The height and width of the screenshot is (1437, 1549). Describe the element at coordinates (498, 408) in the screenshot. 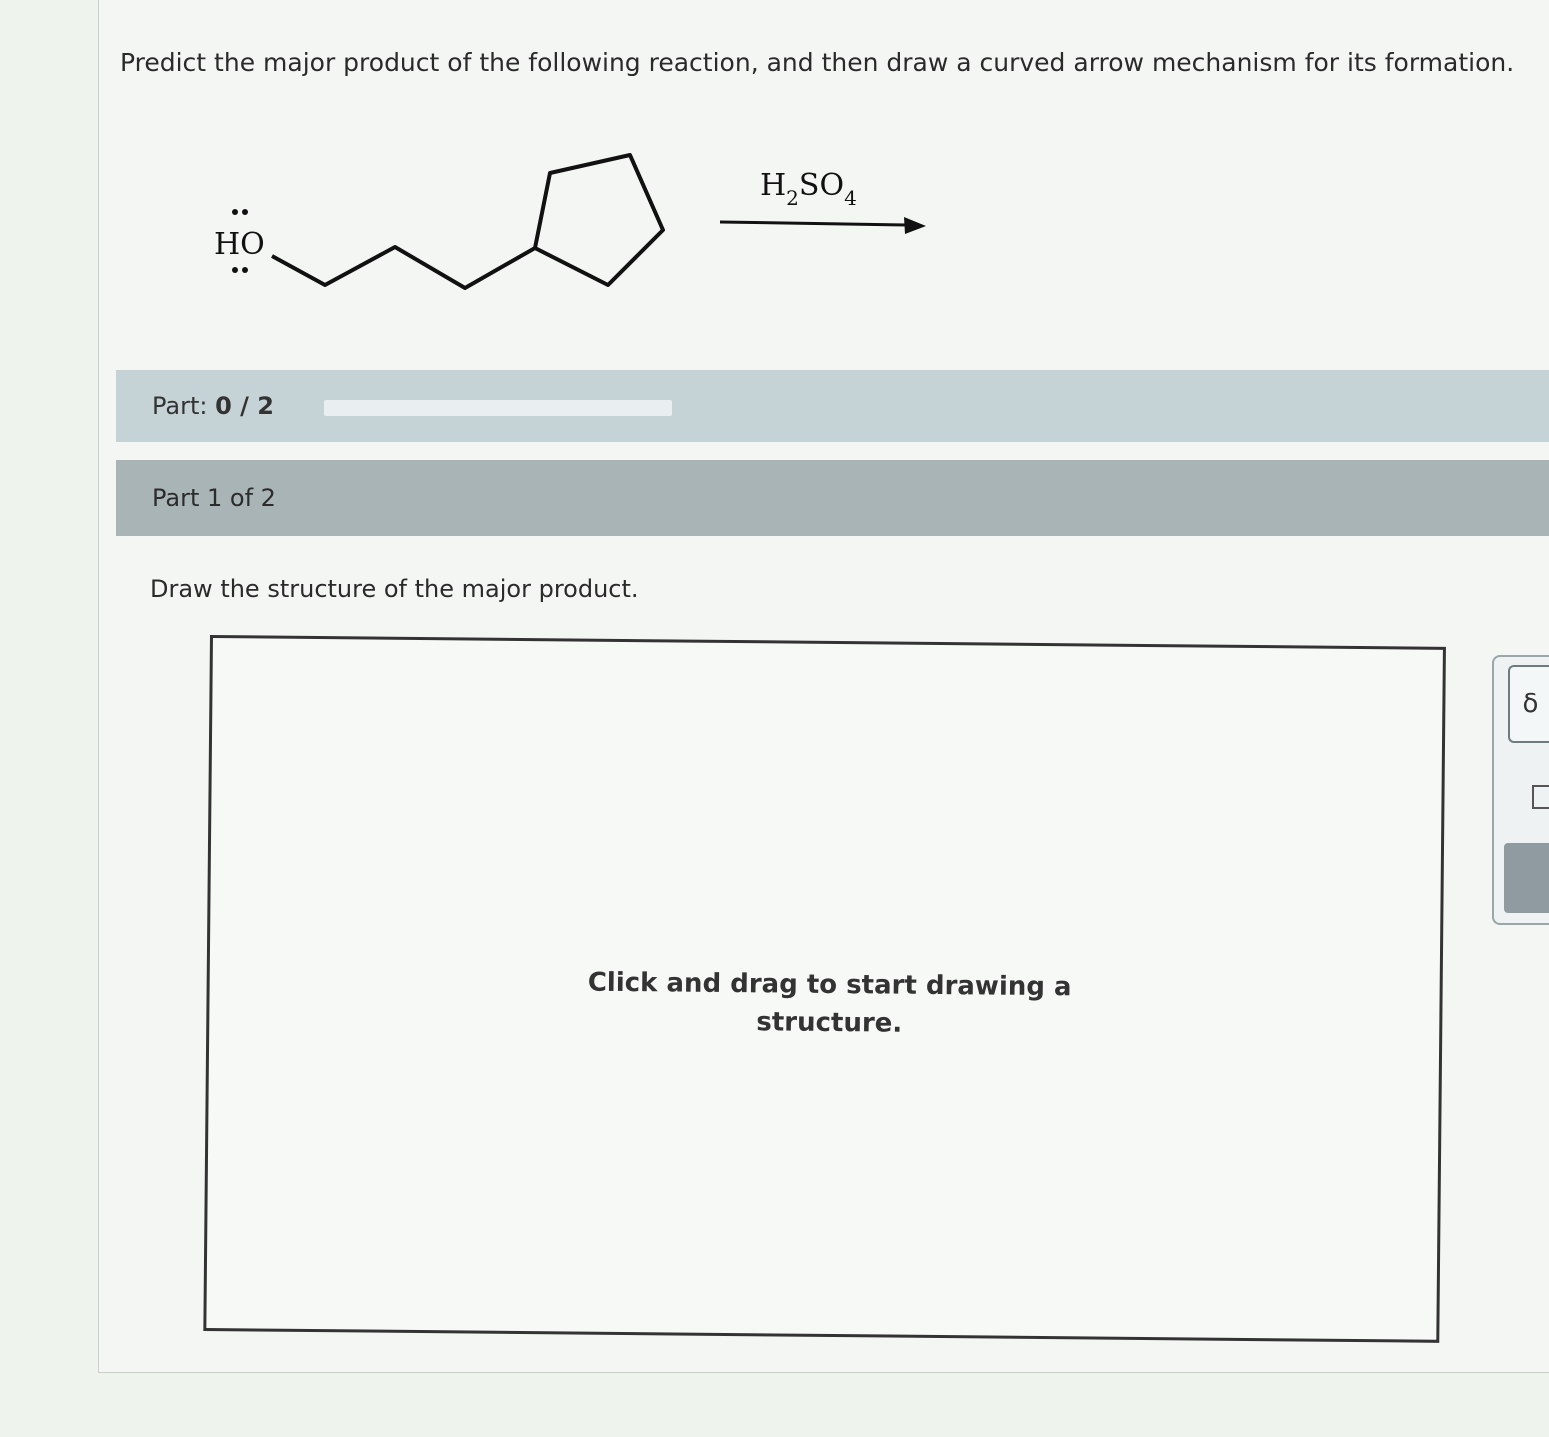

I see `progress-track` at that location.